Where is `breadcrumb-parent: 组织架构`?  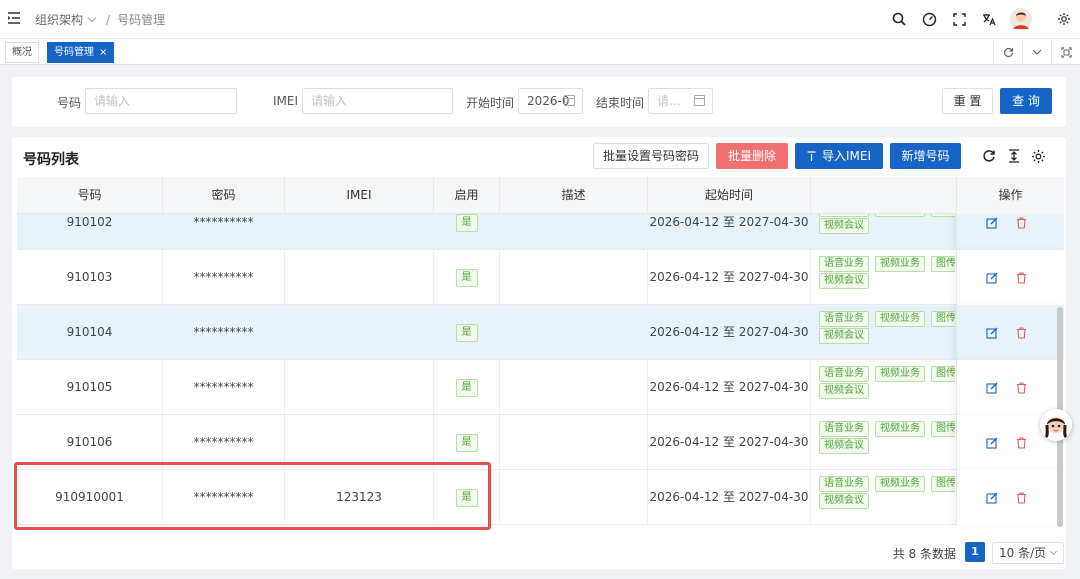
breadcrumb-parent: 组织架构 is located at coordinates (59, 19).